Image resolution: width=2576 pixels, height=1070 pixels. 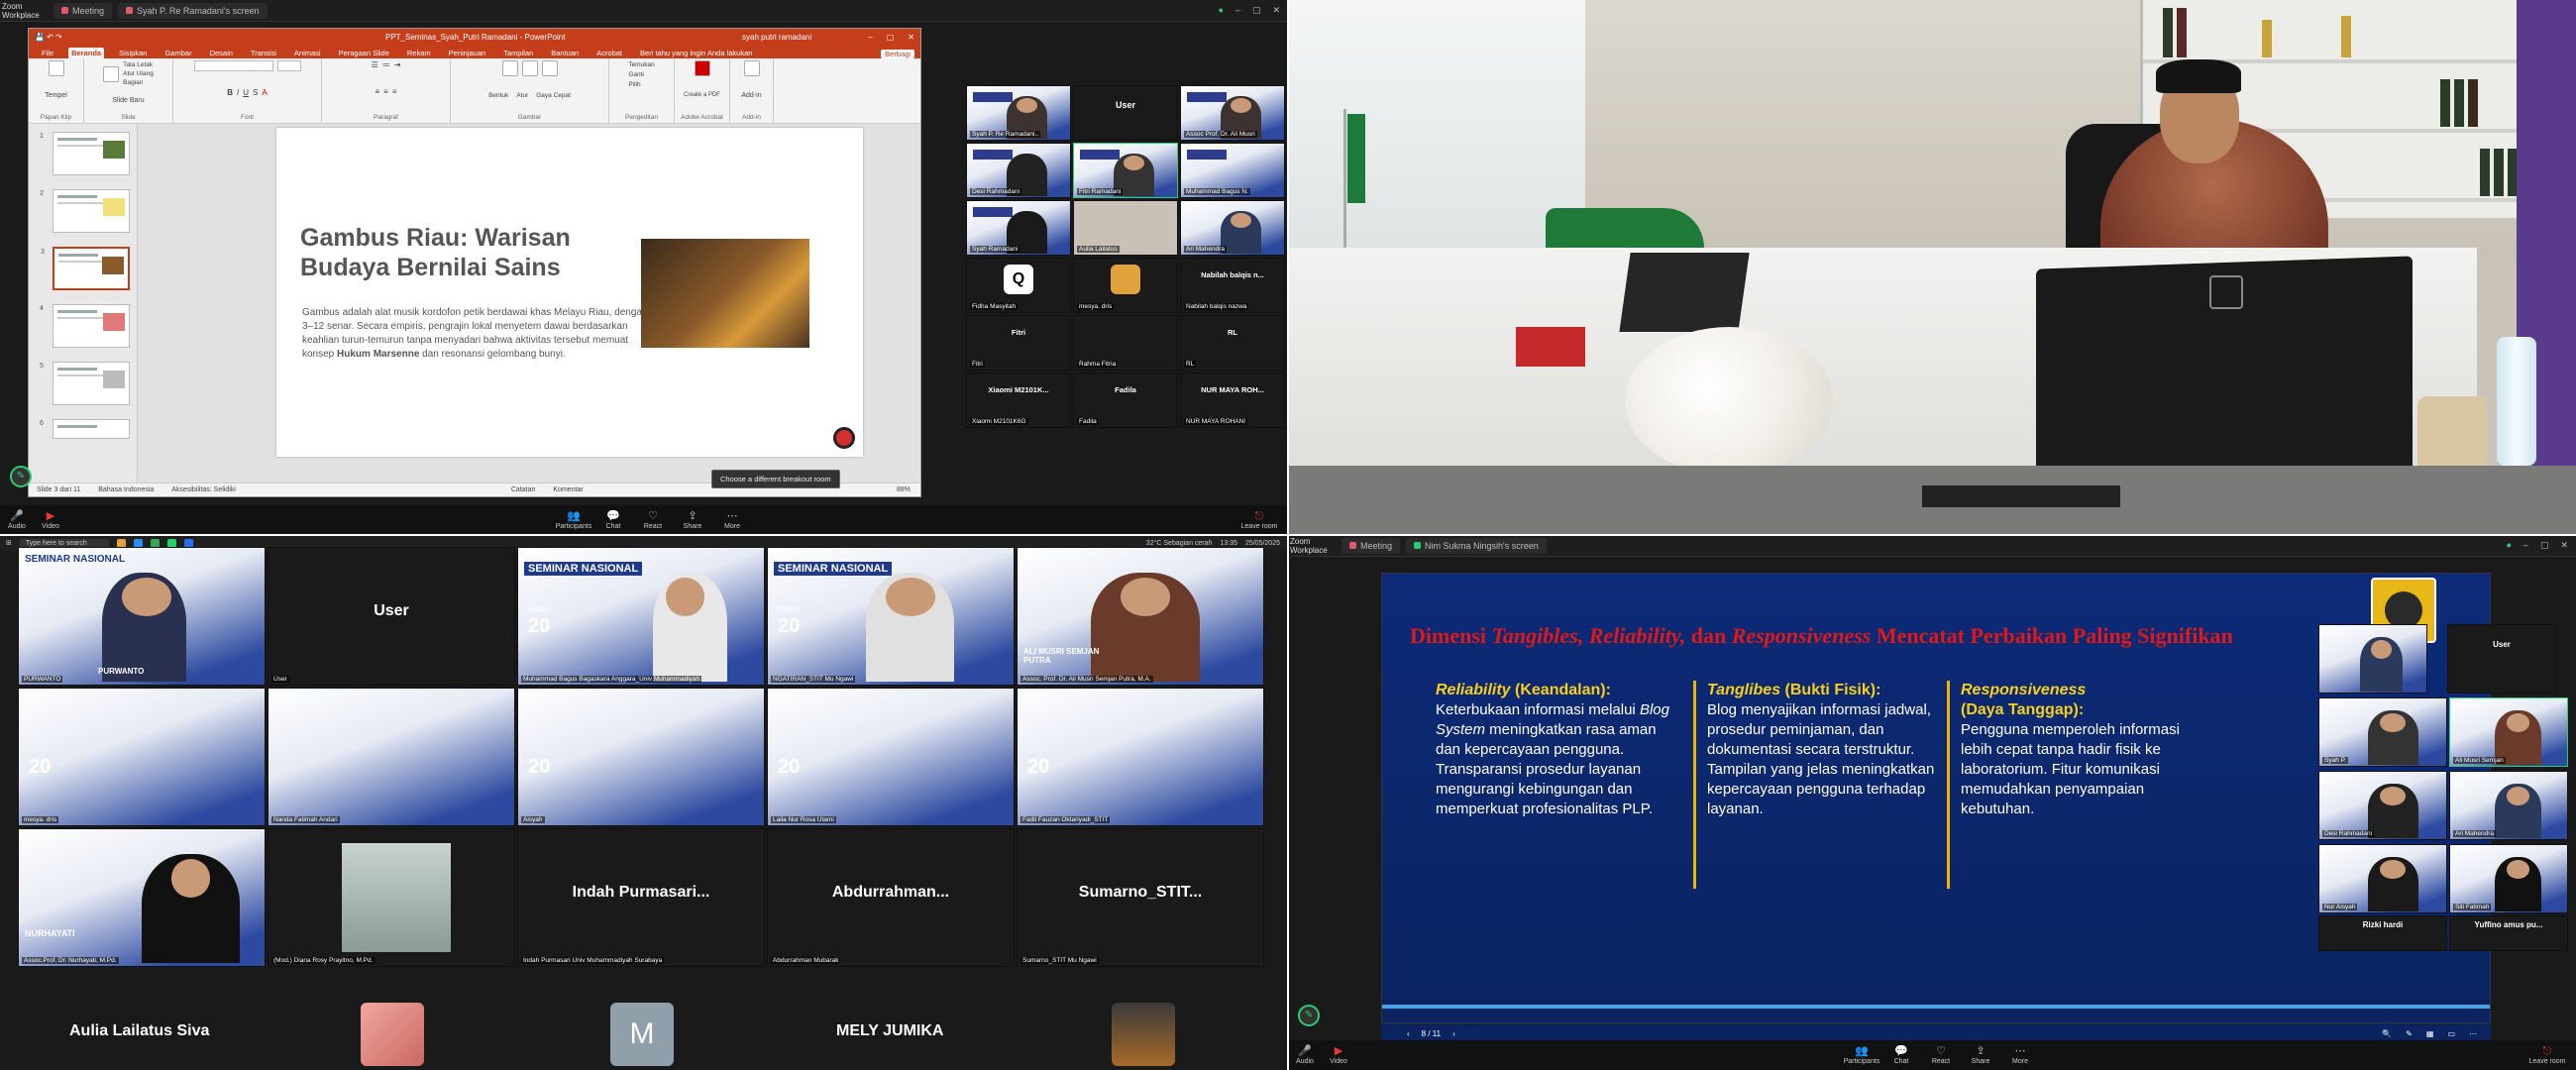 I want to click on tab-desain: Desain, so click(x=221, y=53).